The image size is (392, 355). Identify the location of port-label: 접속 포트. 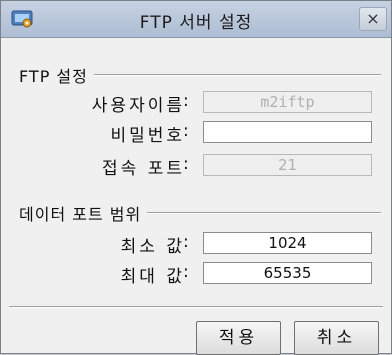
(143, 169).